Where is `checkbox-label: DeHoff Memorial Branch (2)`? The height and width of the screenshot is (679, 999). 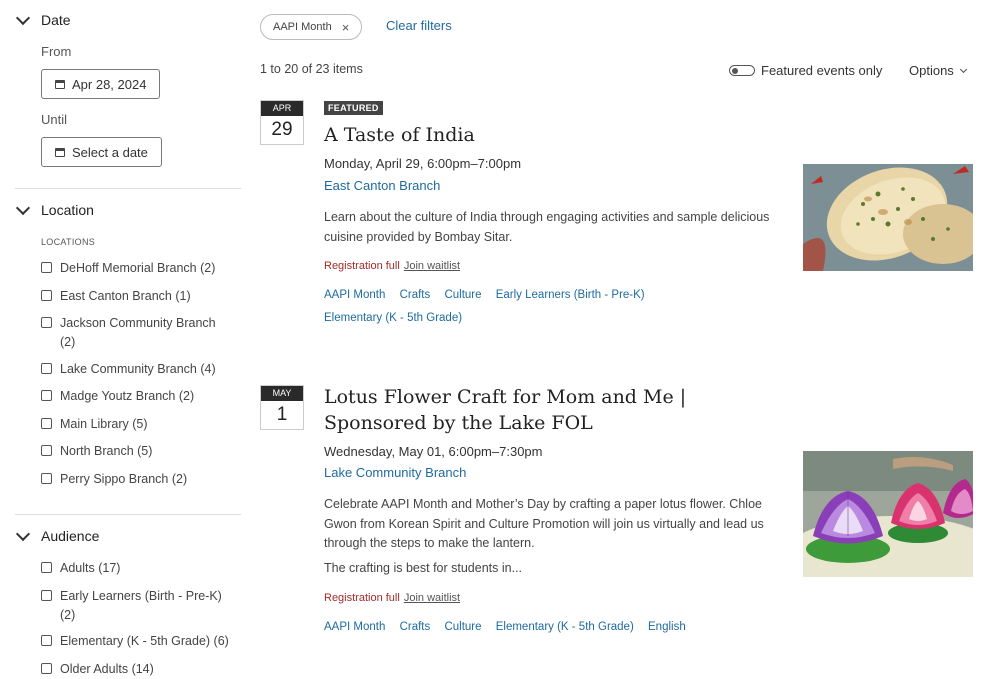
checkbox-label: DeHoff Memorial Branch (2) is located at coordinates (138, 268).